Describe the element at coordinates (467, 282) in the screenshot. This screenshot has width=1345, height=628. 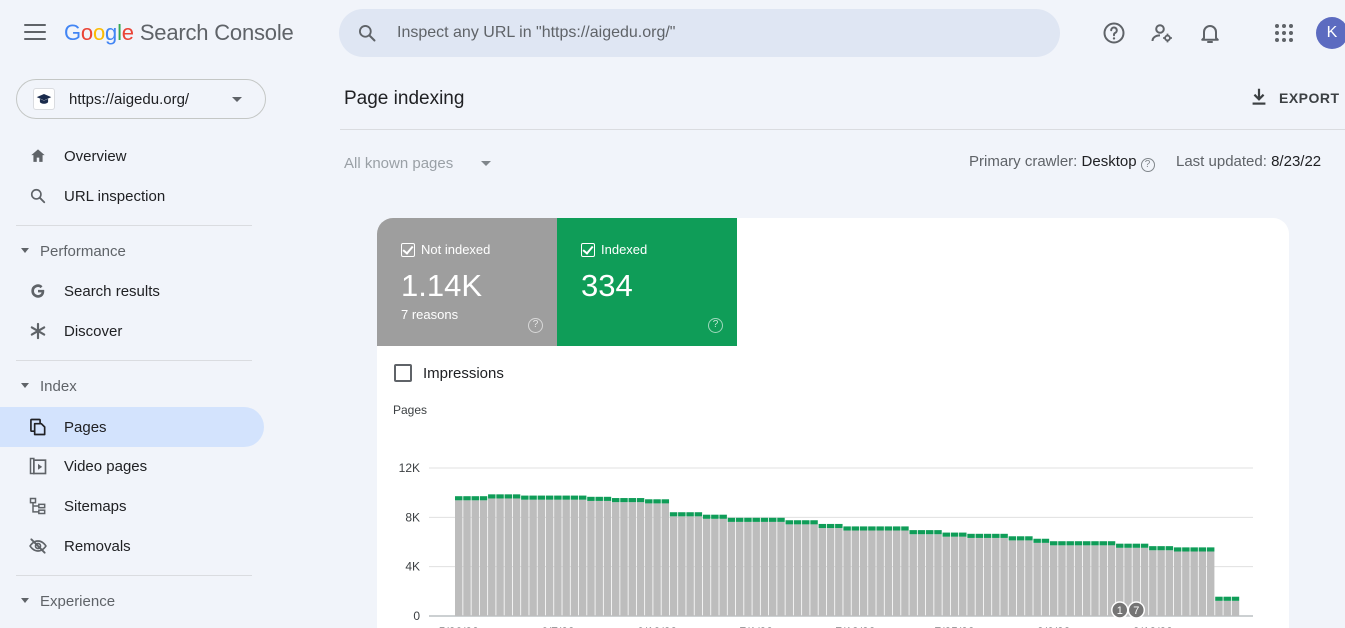
I see `not-indexed-tile: Not indexed 1.14K 7 reasons ?` at that location.